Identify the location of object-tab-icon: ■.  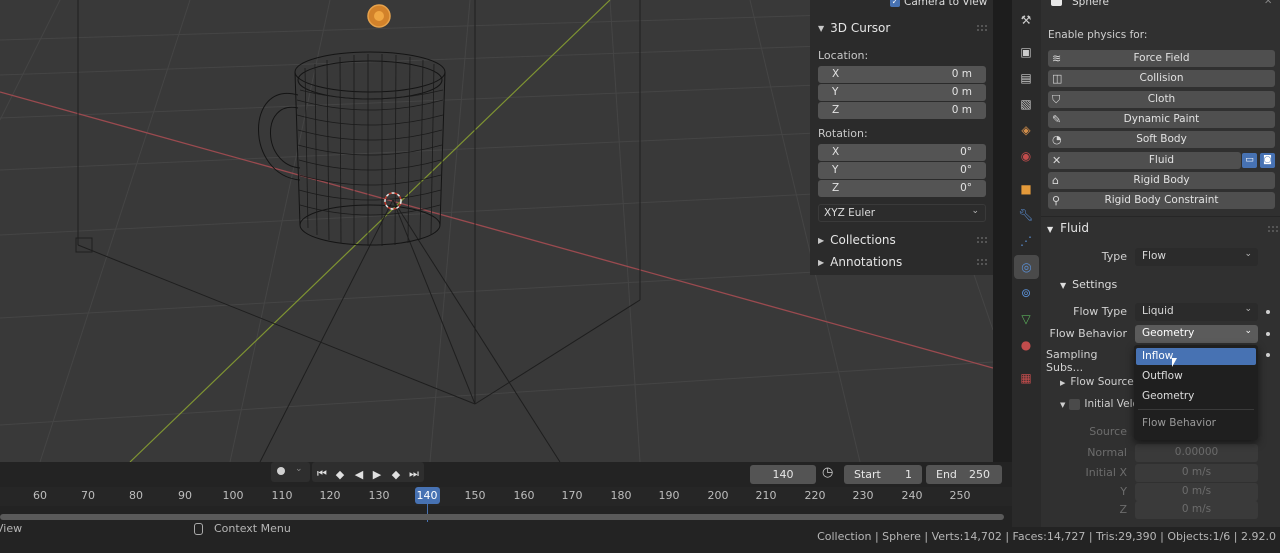
(1026, 189).